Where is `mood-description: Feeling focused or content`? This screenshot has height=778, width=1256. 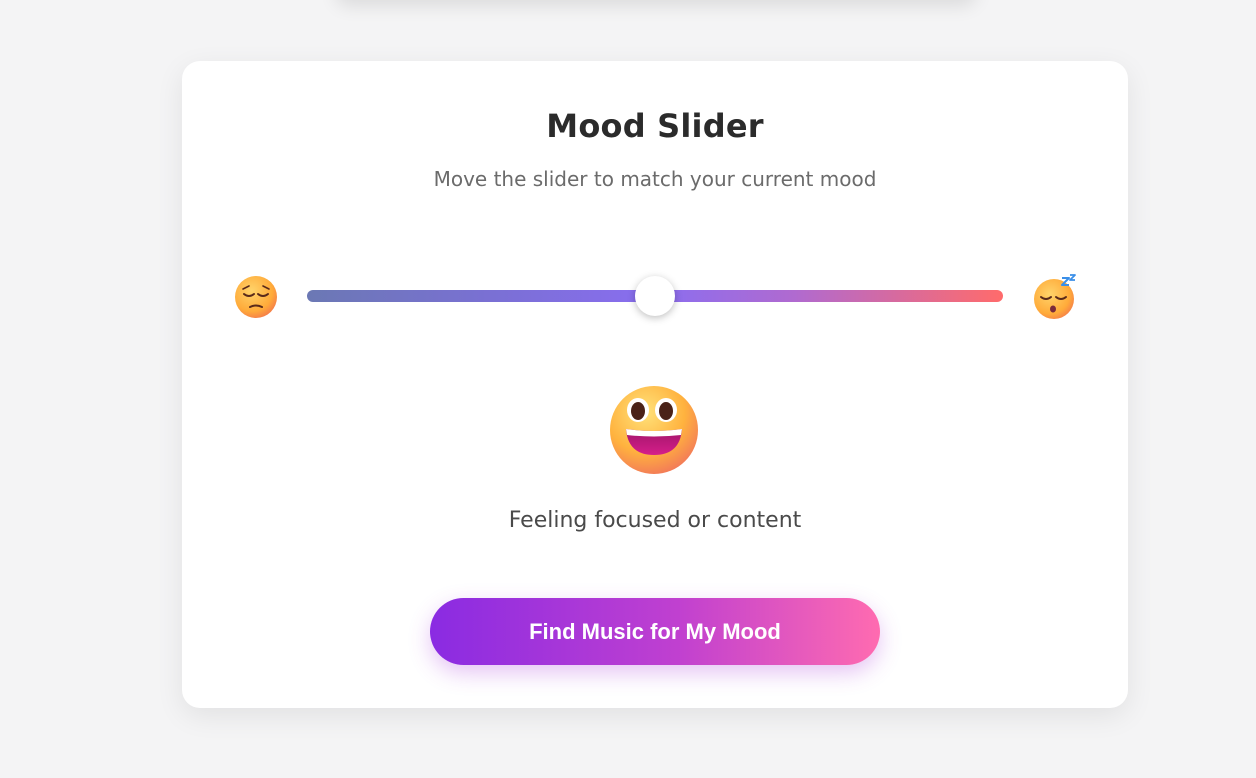
mood-description: Feeling focused or content is located at coordinates (655, 520).